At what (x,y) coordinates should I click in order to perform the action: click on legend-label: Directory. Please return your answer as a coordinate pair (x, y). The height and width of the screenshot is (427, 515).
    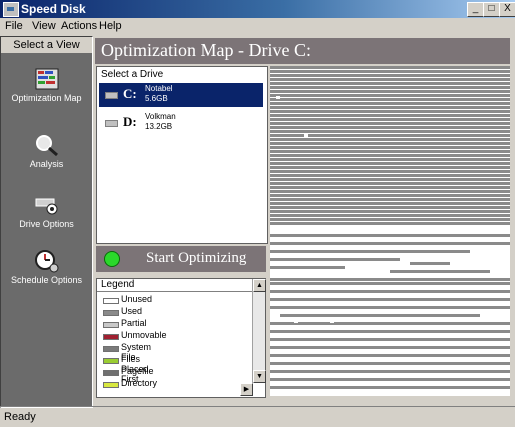
    Looking at the image, I should click on (139, 383).